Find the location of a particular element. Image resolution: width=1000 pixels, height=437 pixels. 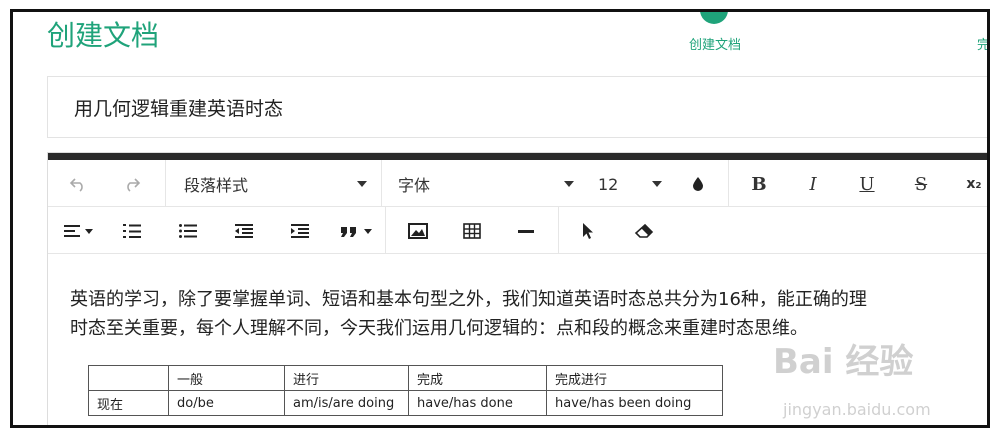

strikethrough-button: S is located at coordinates (921, 184).